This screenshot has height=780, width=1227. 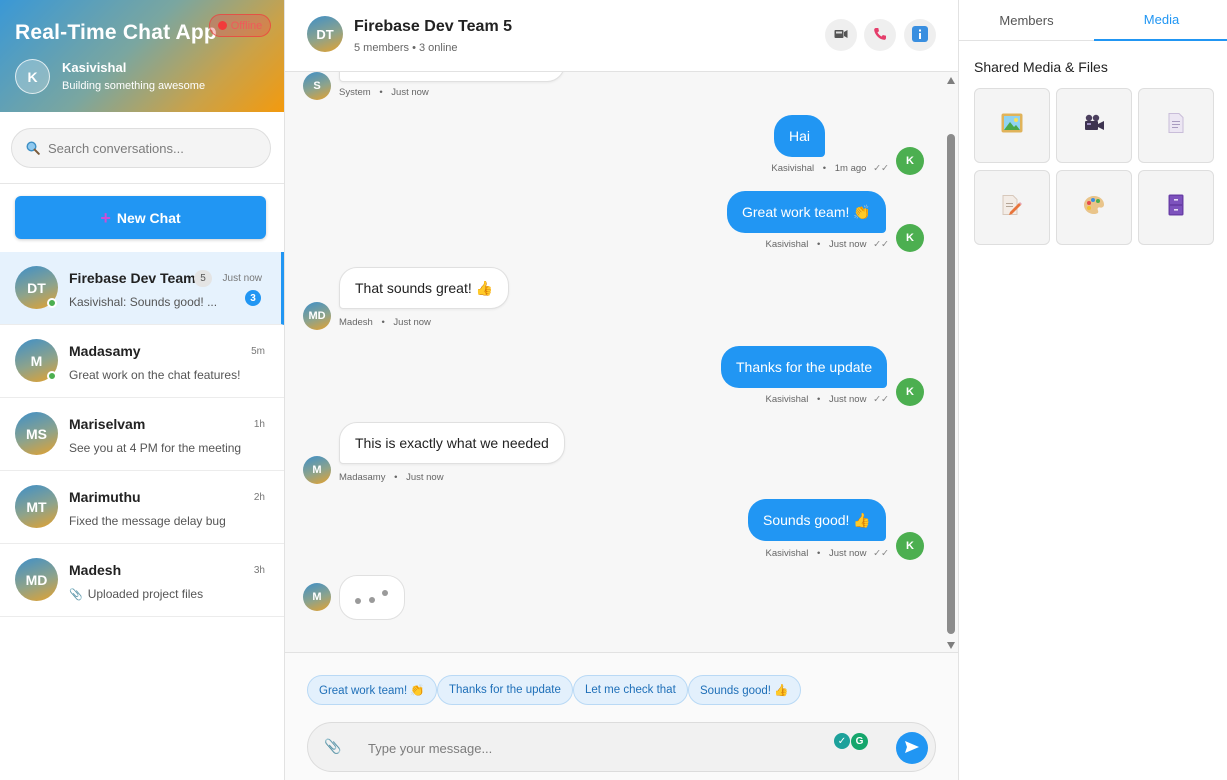 I want to click on paperclip-icon: 📎, so click(x=332, y=746).